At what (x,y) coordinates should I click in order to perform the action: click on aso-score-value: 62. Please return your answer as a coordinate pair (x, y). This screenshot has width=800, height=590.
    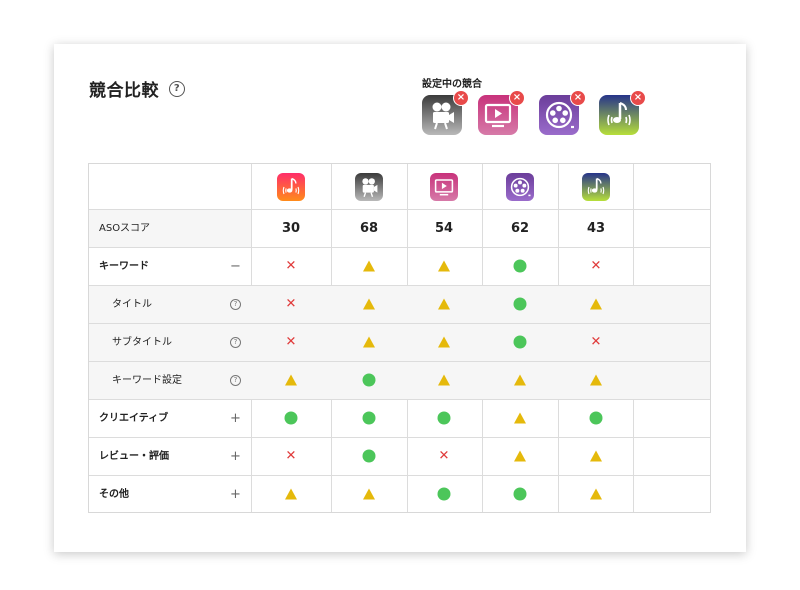
    Looking at the image, I should click on (520, 228).